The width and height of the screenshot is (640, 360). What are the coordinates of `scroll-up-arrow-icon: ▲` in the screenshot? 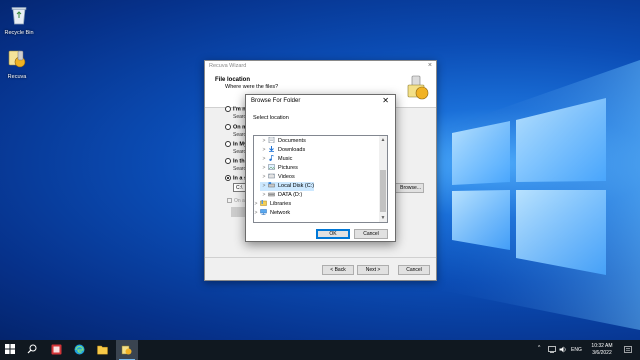 It's located at (383, 140).